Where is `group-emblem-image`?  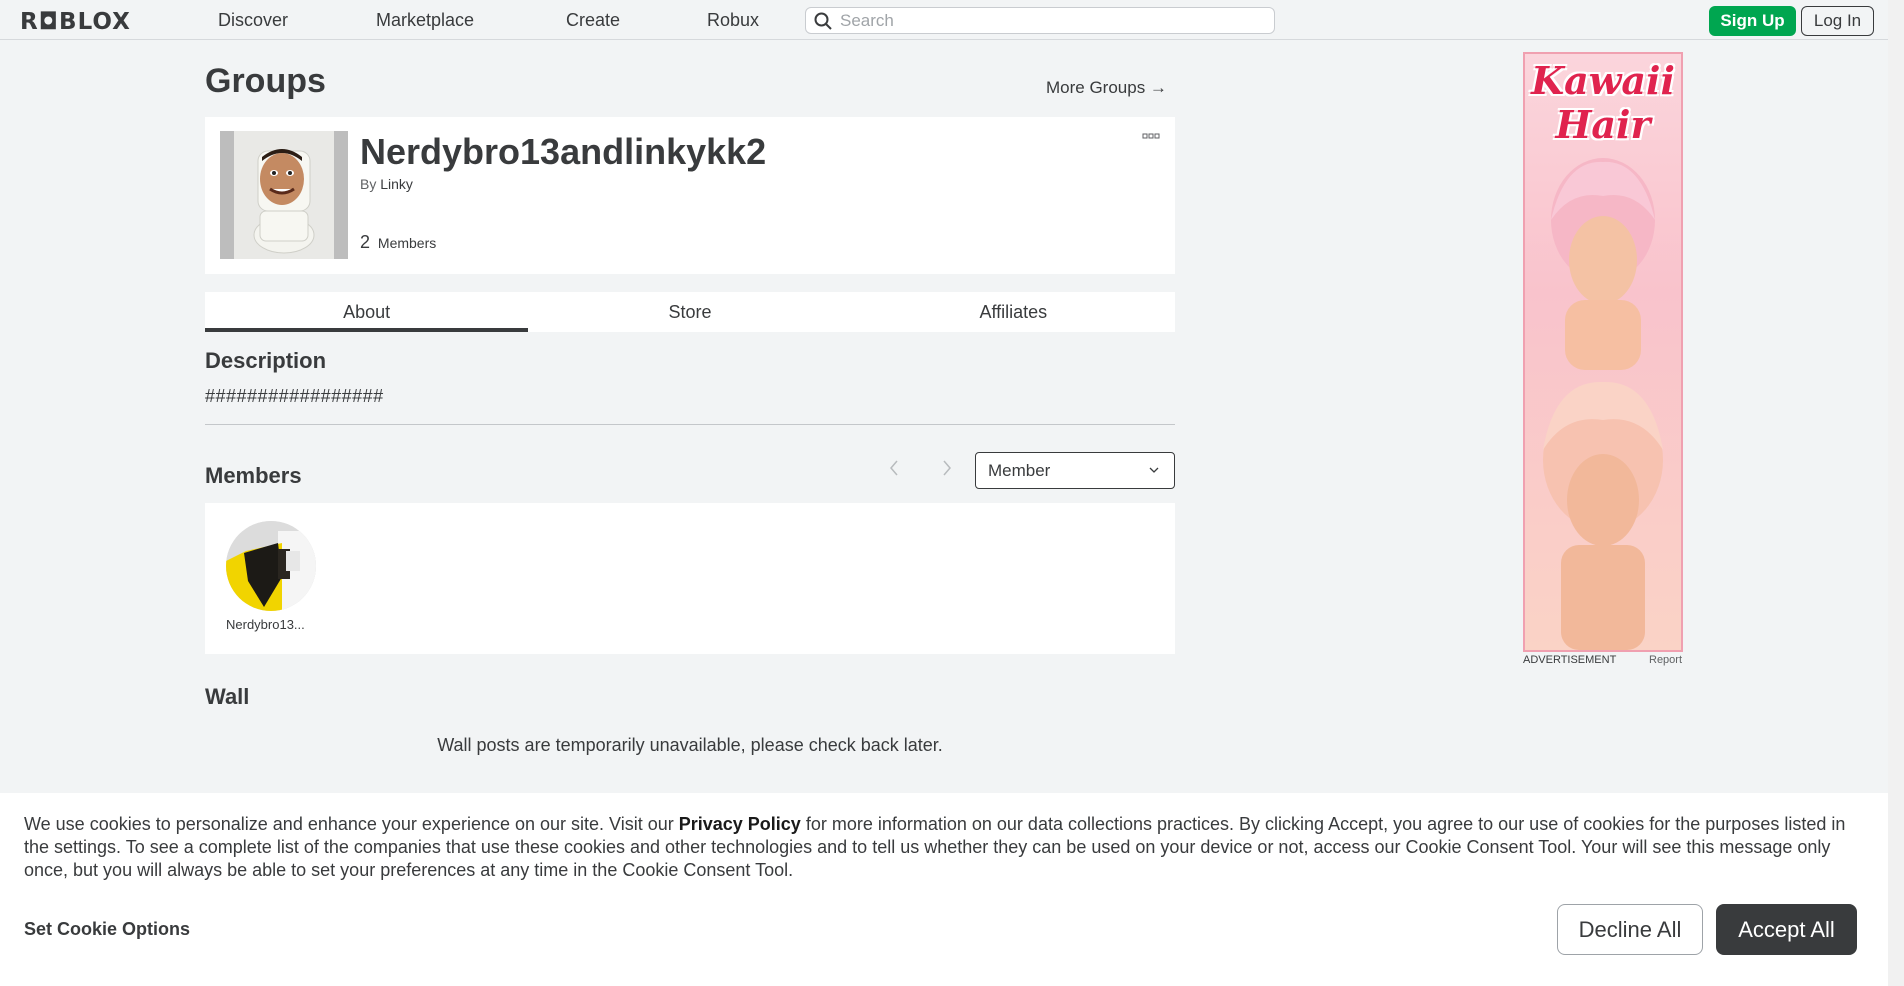 group-emblem-image is located at coordinates (284, 195).